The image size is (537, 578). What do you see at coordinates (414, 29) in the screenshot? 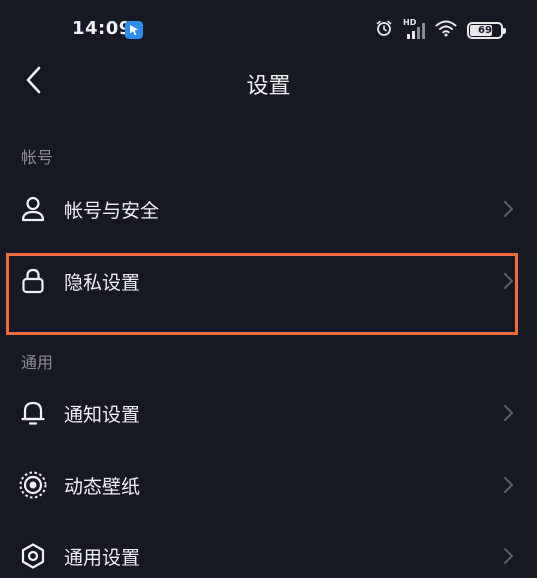
I see `cellular-signal-icon: HD` at bounding box center [414, 29].